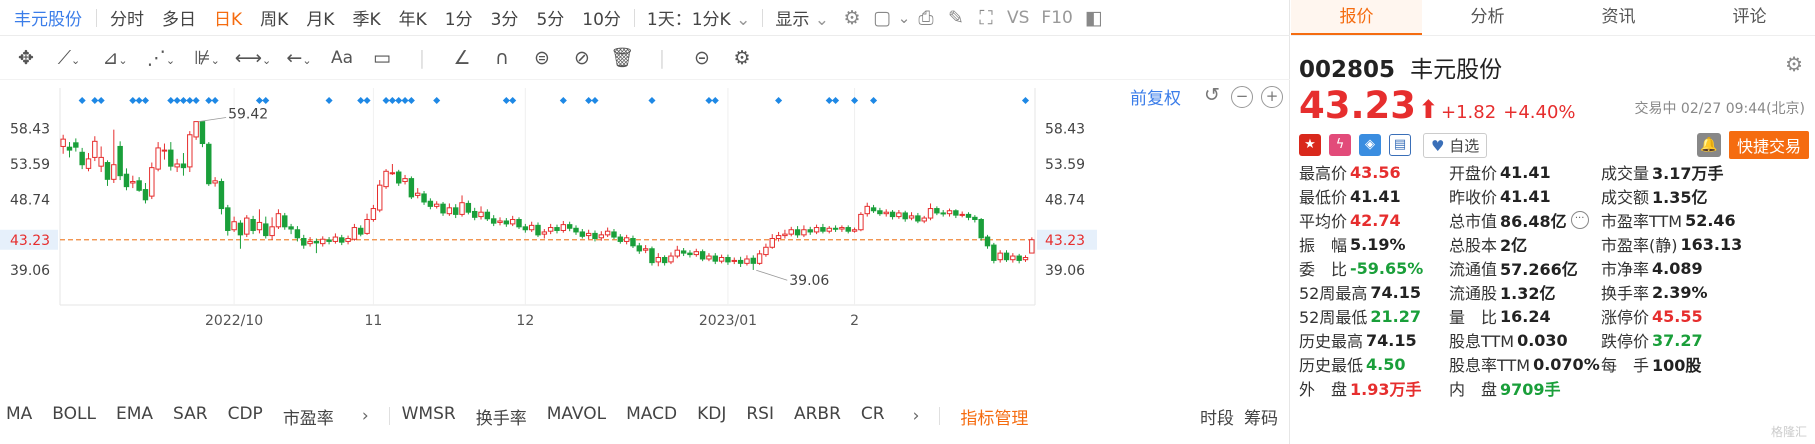 The width and height of the screenshot is (1815, 444). I want to click on period-tab: 5分, so click(550, 17).